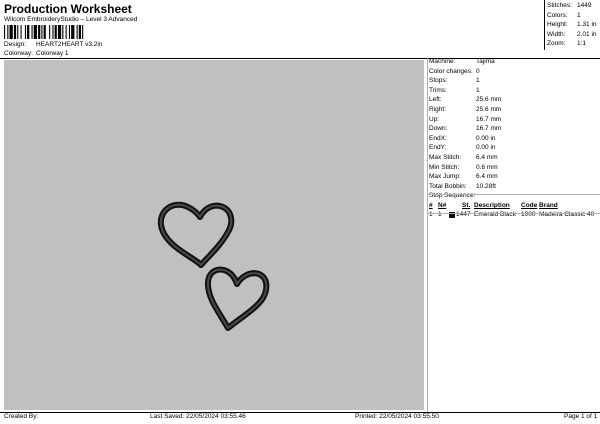  I want to click on detail-label: Min Stitch:, so click(444, 167).